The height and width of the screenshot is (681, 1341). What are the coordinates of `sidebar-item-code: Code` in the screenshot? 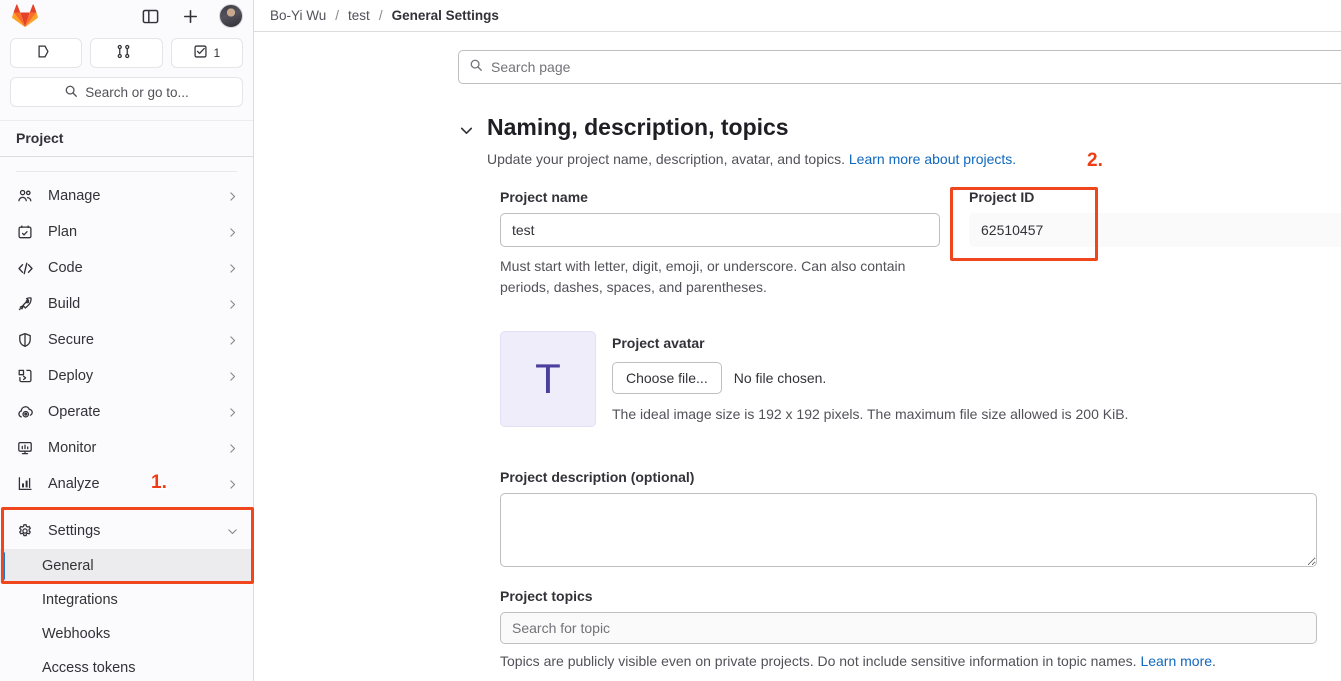 It's located at (126, 268).